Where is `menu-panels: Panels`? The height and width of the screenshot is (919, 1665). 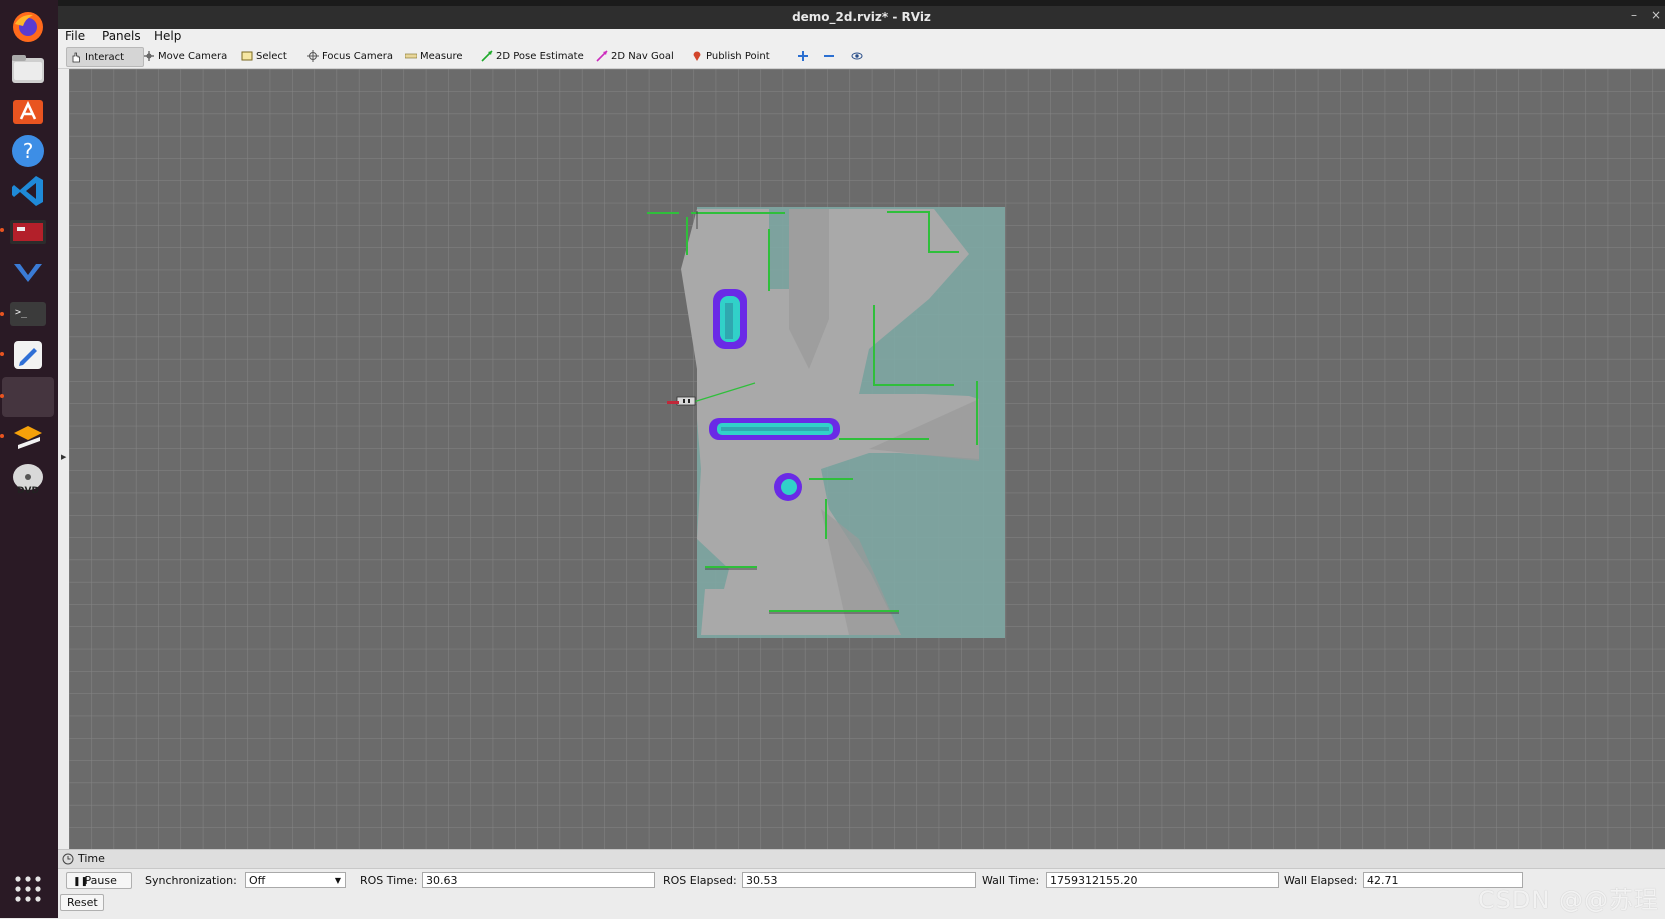 menu-panels: Panels is located at coordinates (121, 36).